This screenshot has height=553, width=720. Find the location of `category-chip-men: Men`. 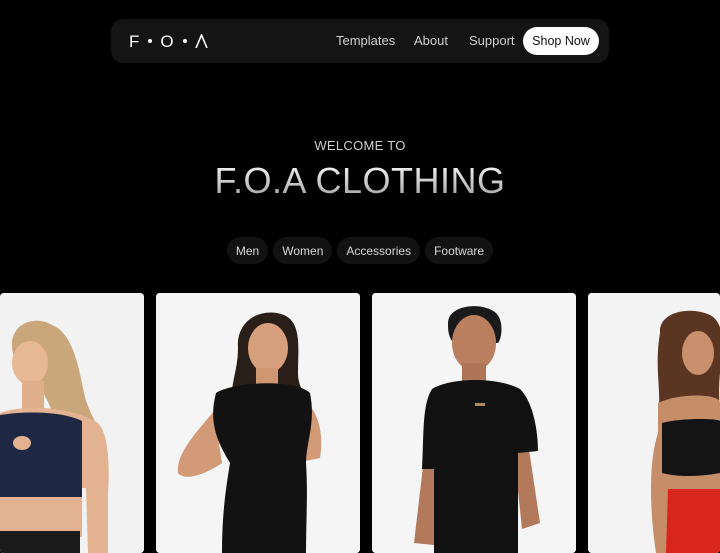

category-chip-men: Men is located at coordinates (247, 250).